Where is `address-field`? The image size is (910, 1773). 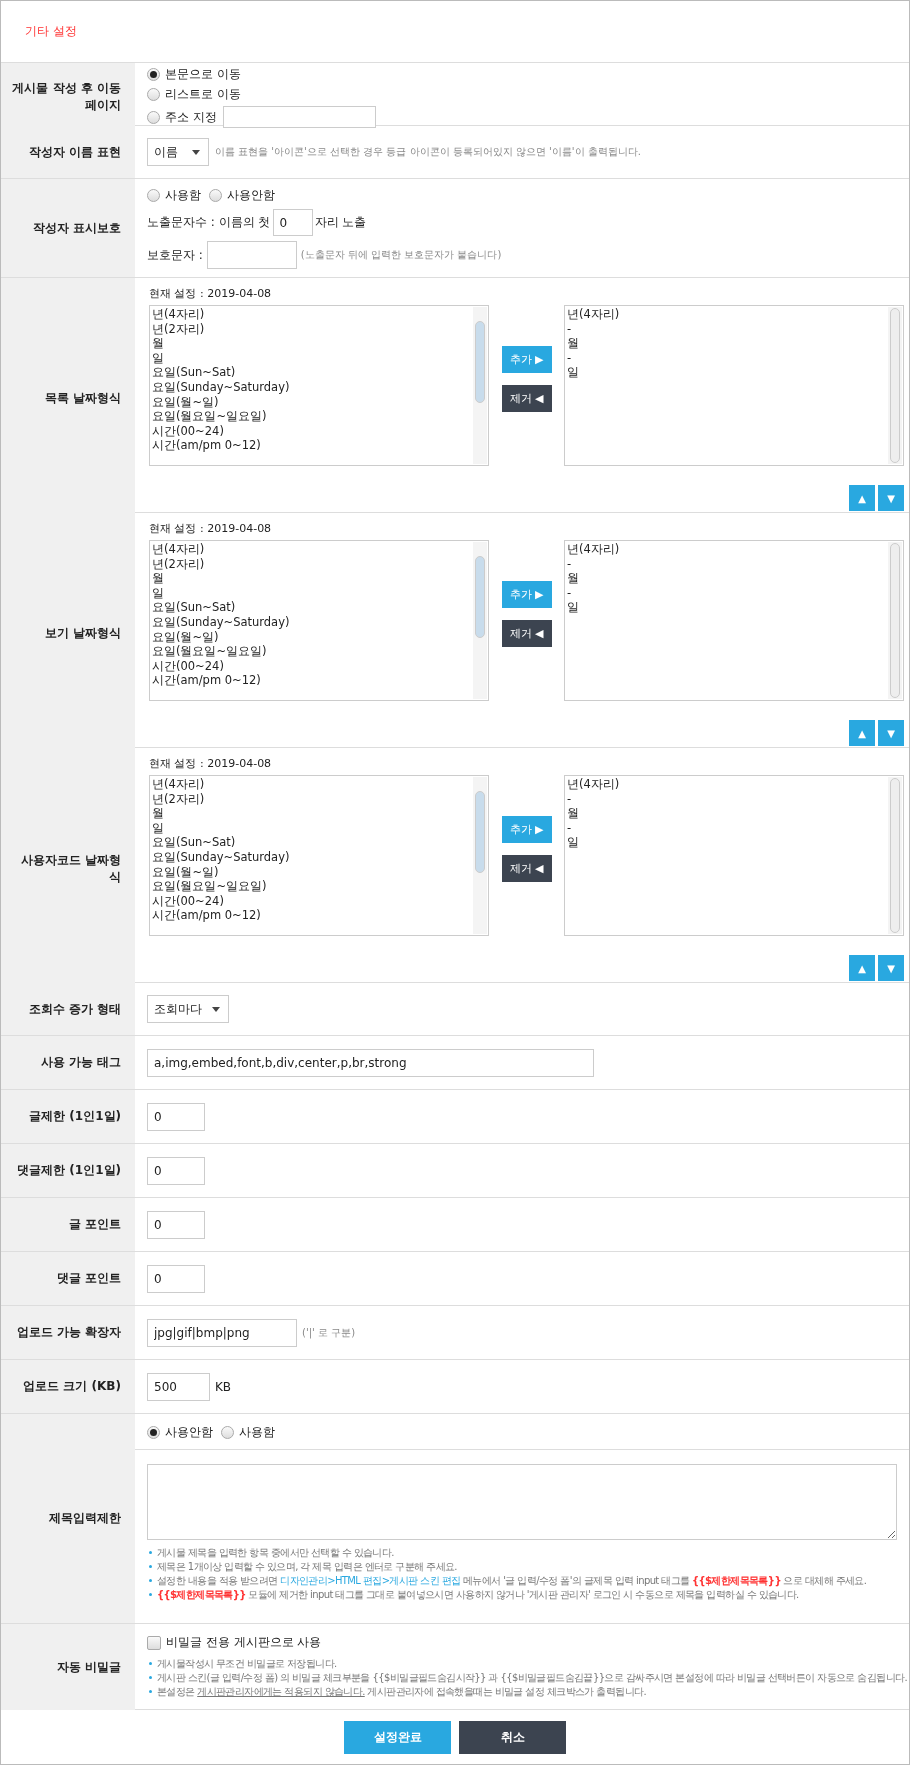
address-field is located at coordinates (299, 117).